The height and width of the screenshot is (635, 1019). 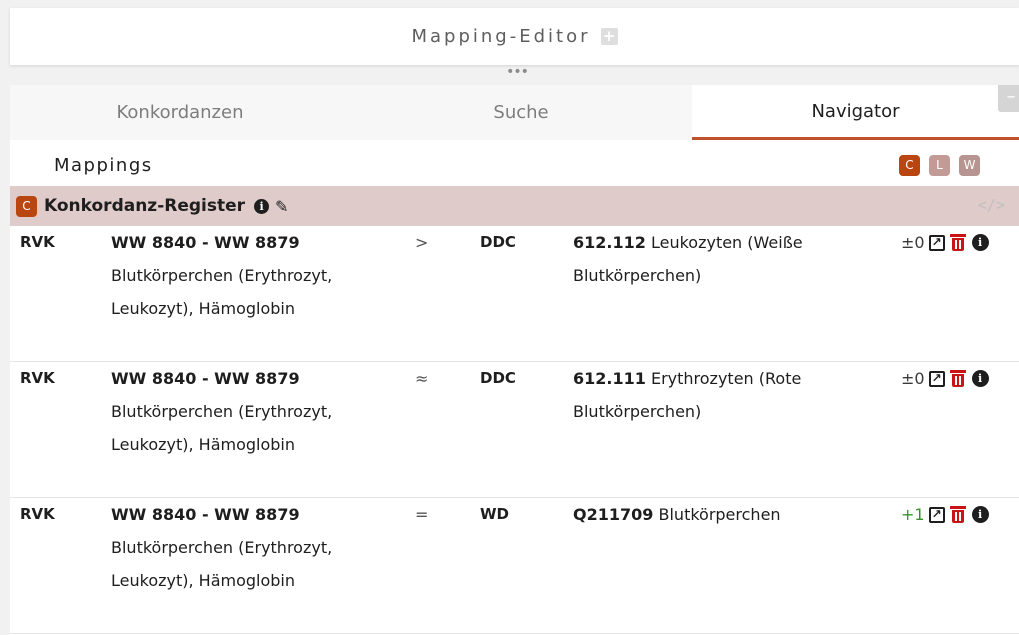 What do you see at coordinates (855, 112) in the screenshot?
I see `tab-navigator: Navigator` at bounding box center [855, 112].